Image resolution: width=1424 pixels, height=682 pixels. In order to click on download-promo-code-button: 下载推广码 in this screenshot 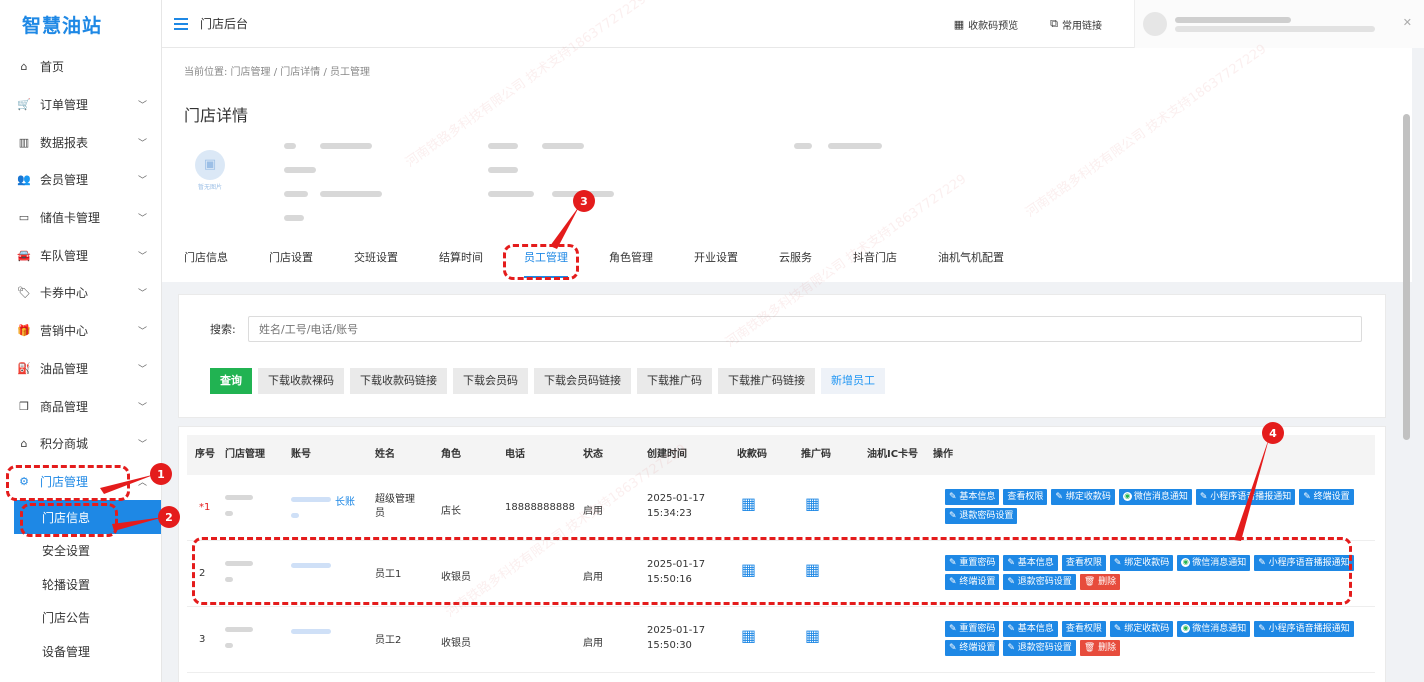, I will do `click(674, 381)`.